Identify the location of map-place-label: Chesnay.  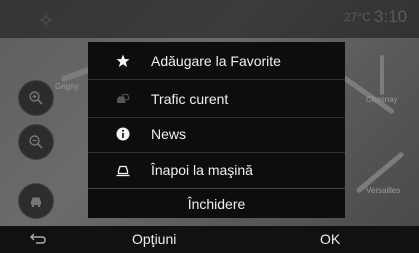
(382, 99).